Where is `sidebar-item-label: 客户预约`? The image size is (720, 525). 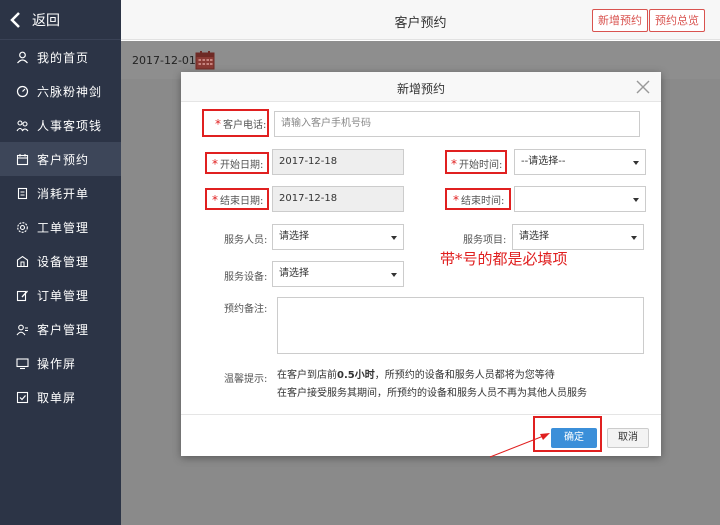 sidebar-item-label: 客户预约 is located at coordinates (63, 159).